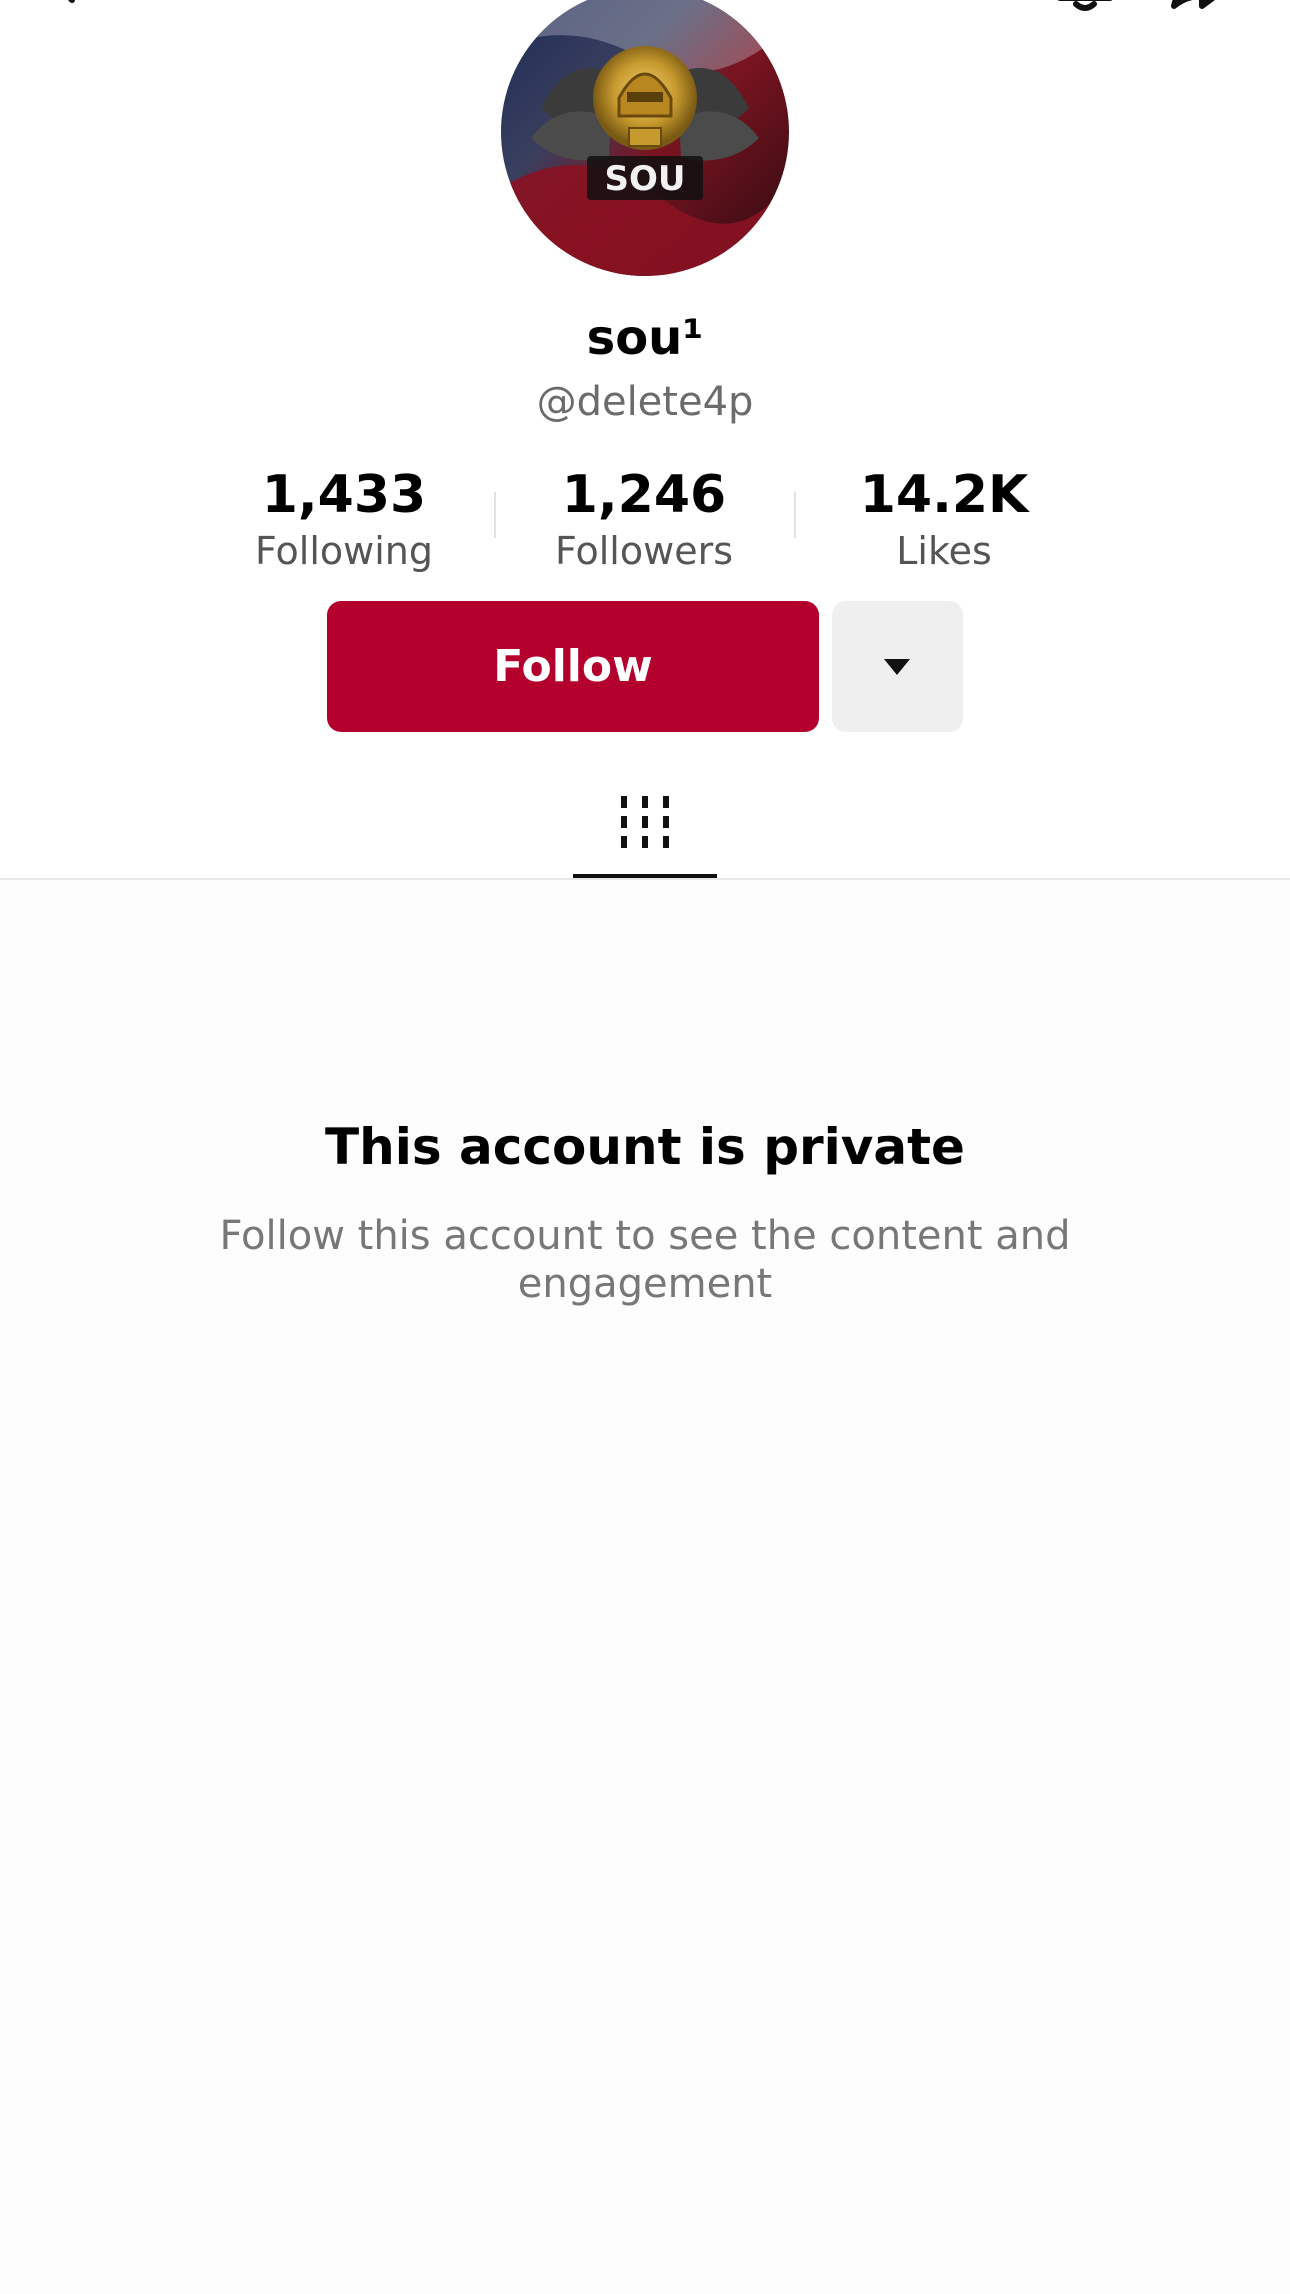 This screenshot has width=1290, height=2294. I want to click on likes-label: Likes, so click(944, 551).